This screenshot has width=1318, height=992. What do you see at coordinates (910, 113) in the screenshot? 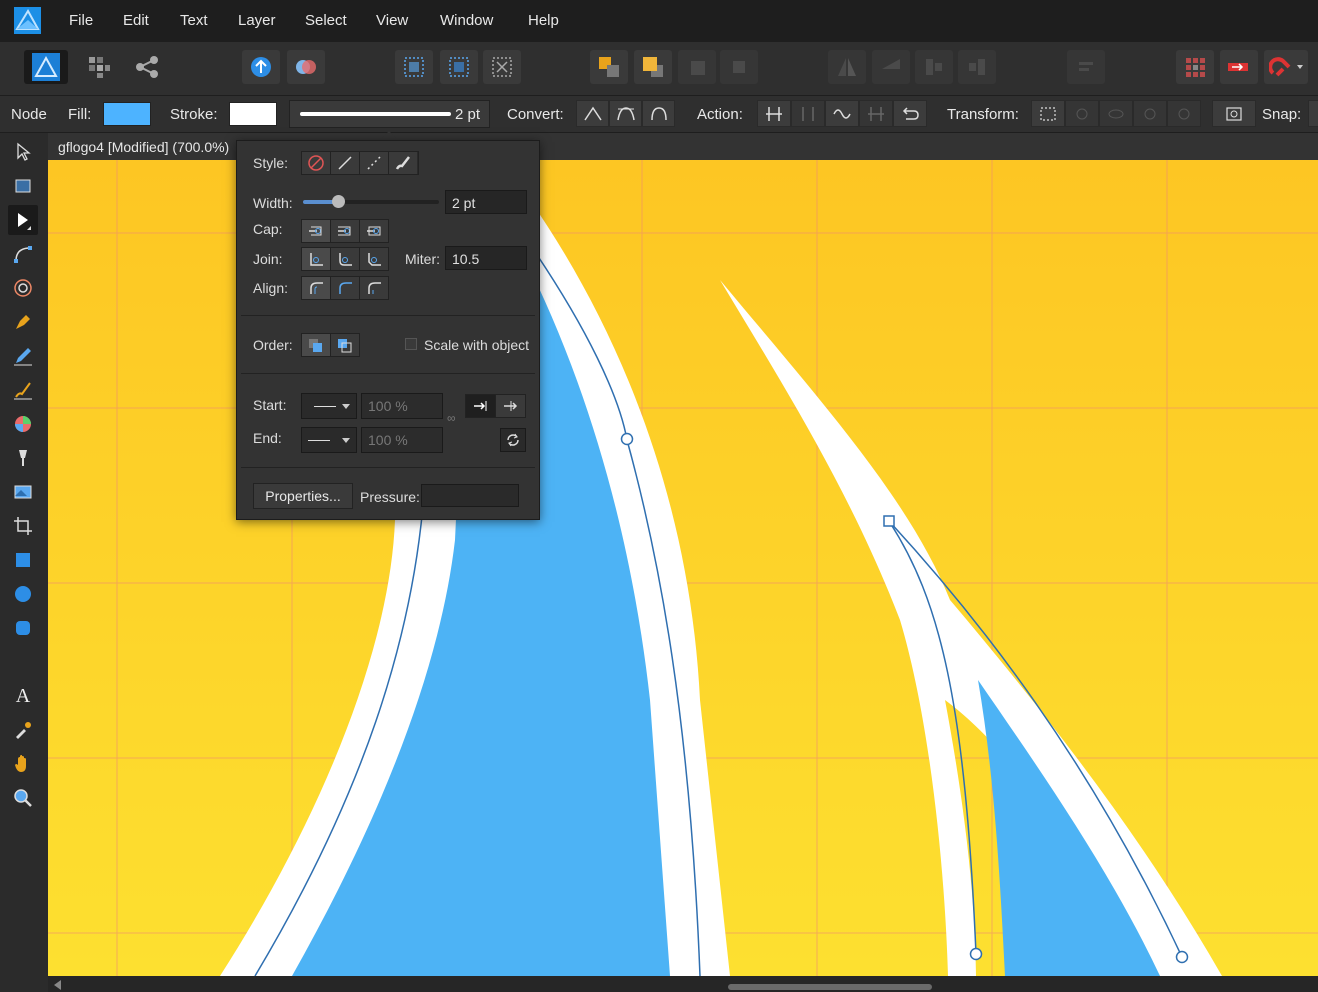
I see `reverse-curve-icon` at bounding box center [910, 113].